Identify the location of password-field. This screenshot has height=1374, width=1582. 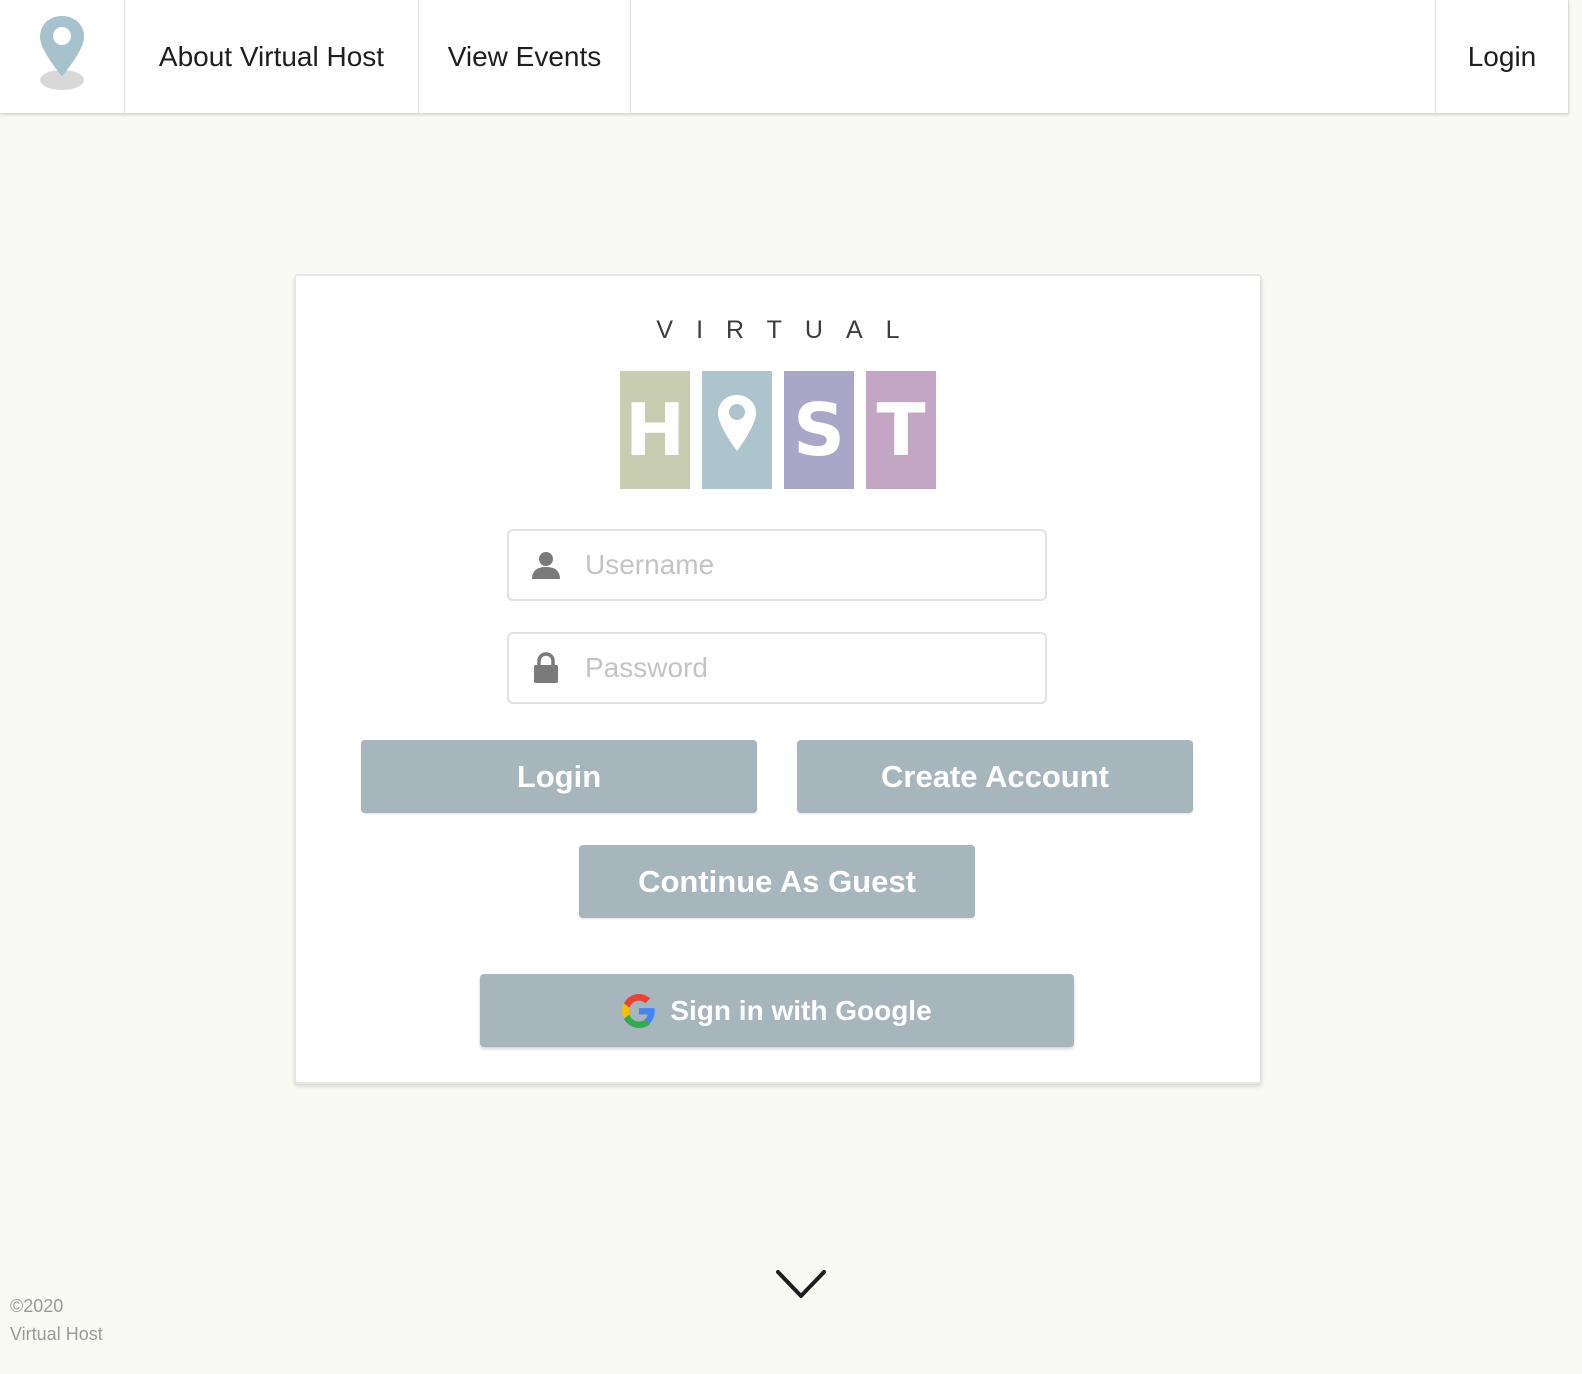
(777, 668).